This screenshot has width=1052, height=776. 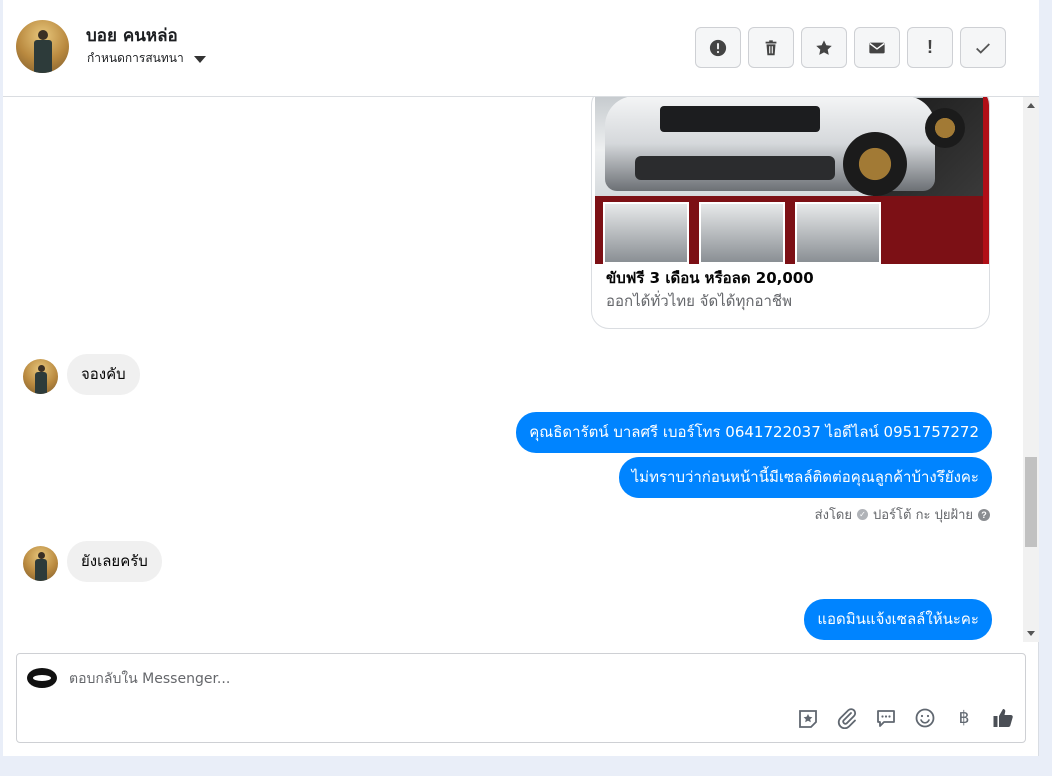 What do you see at coordinates (792, 180) in the screenshot?
I see `product-image` at bounding box center [792, 180].